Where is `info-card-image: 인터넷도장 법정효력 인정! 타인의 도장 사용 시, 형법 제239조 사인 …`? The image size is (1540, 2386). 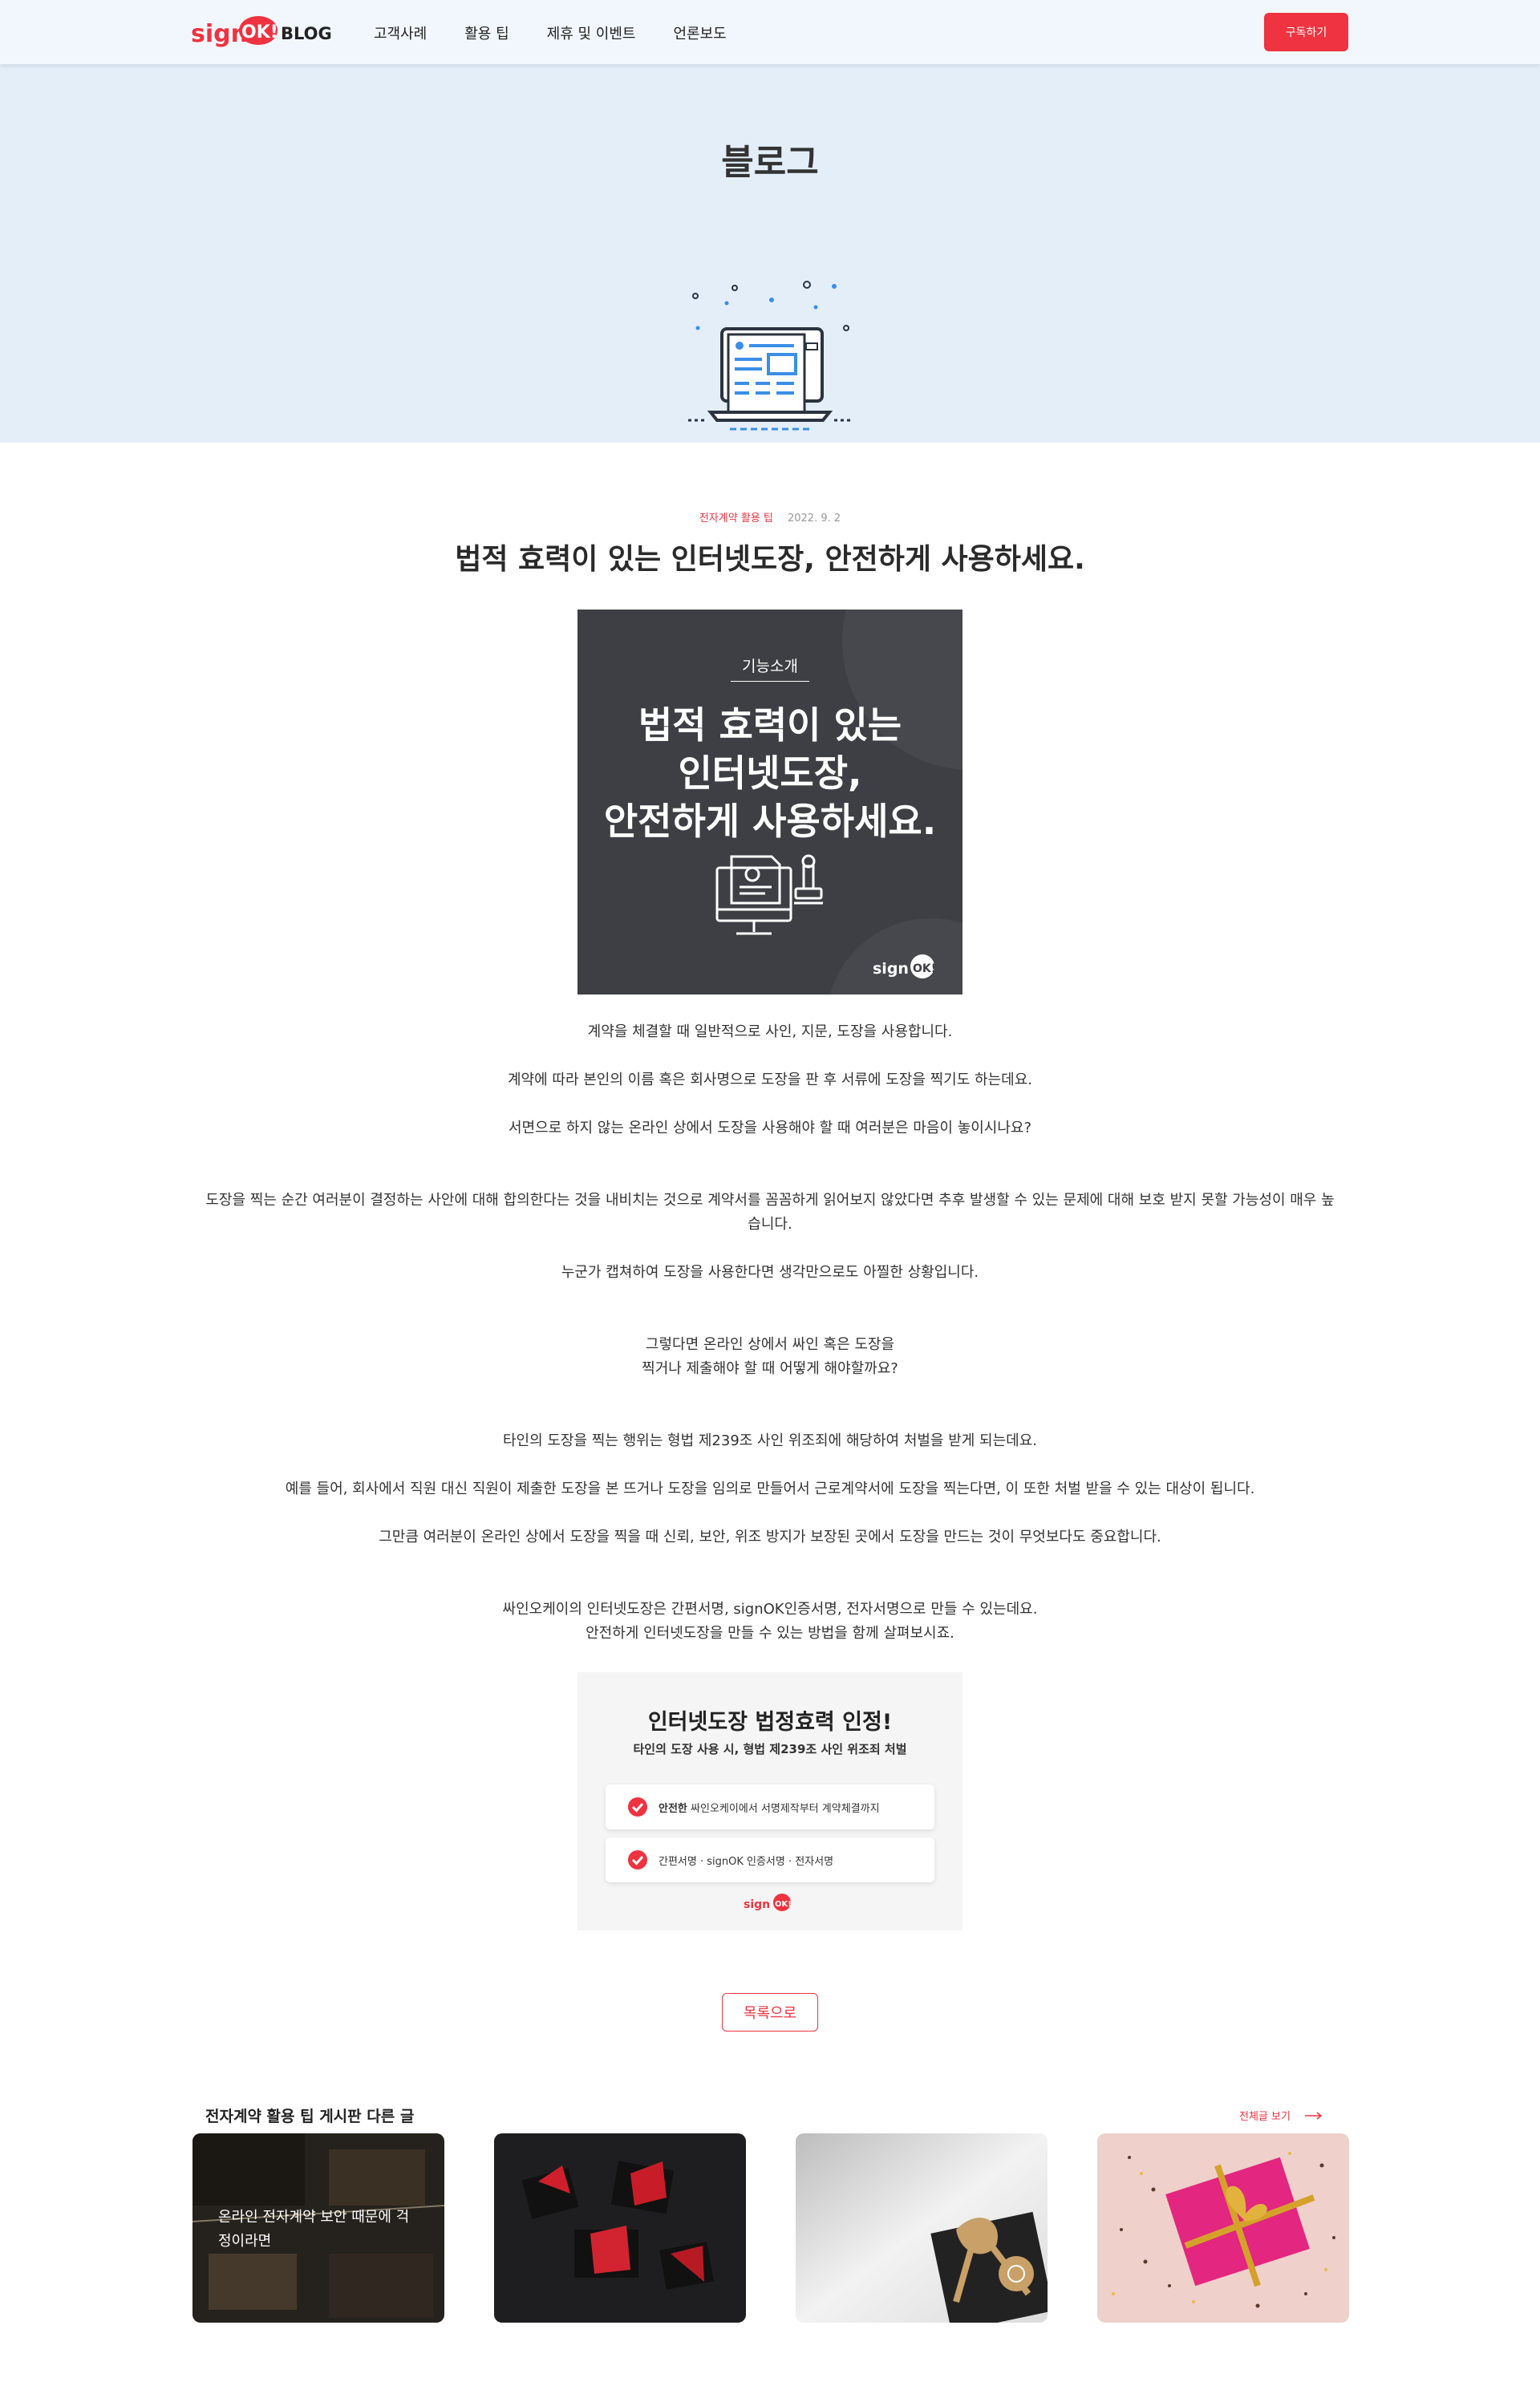 info-card-image: 인터넷도장 법정효력 인정! 타인의 도장 사용 시, 형법 제239조 사인 … is located at coordinates (770, 1801).